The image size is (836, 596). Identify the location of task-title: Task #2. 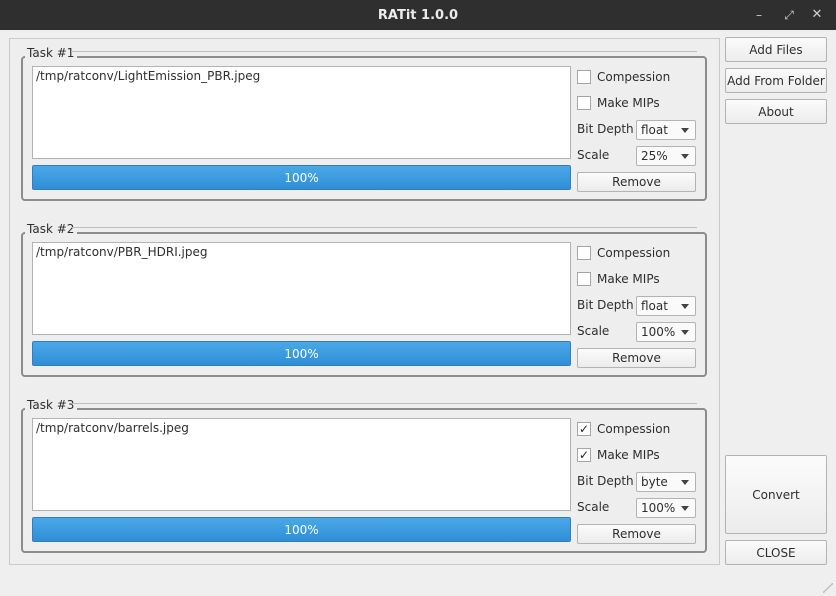
(51, 229).